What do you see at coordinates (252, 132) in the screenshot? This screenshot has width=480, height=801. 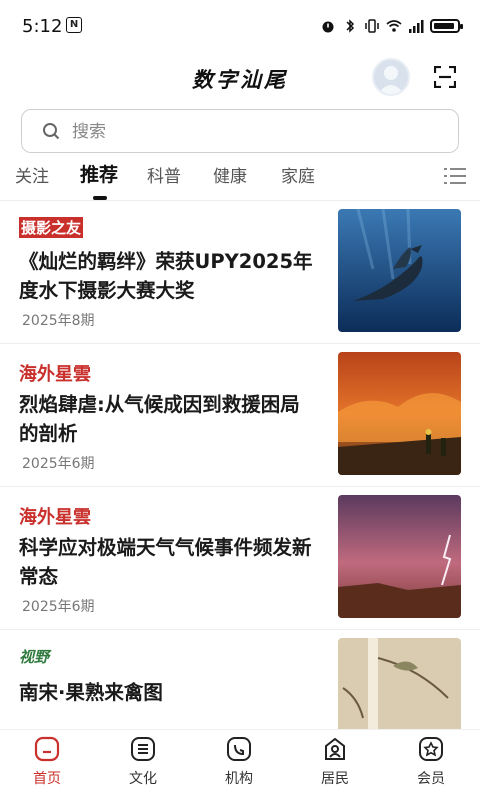 I see `search-input` at bounding box center [252, 132].